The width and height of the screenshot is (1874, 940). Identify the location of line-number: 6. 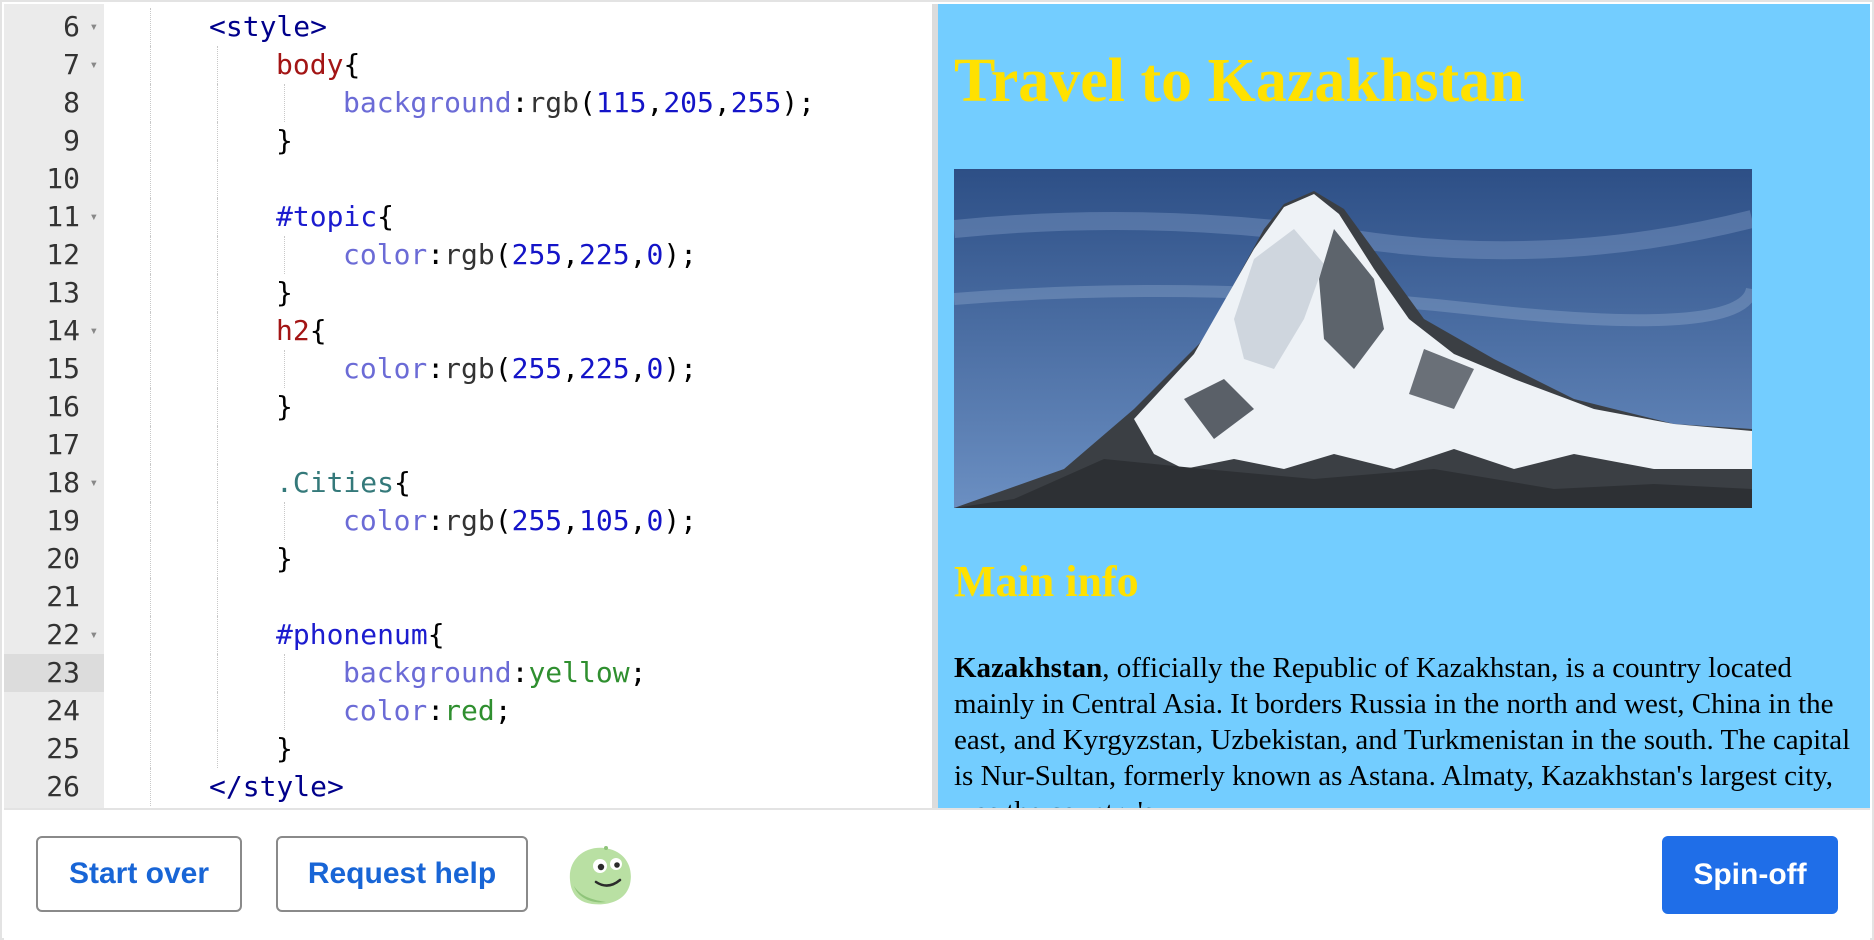
(71, 26).